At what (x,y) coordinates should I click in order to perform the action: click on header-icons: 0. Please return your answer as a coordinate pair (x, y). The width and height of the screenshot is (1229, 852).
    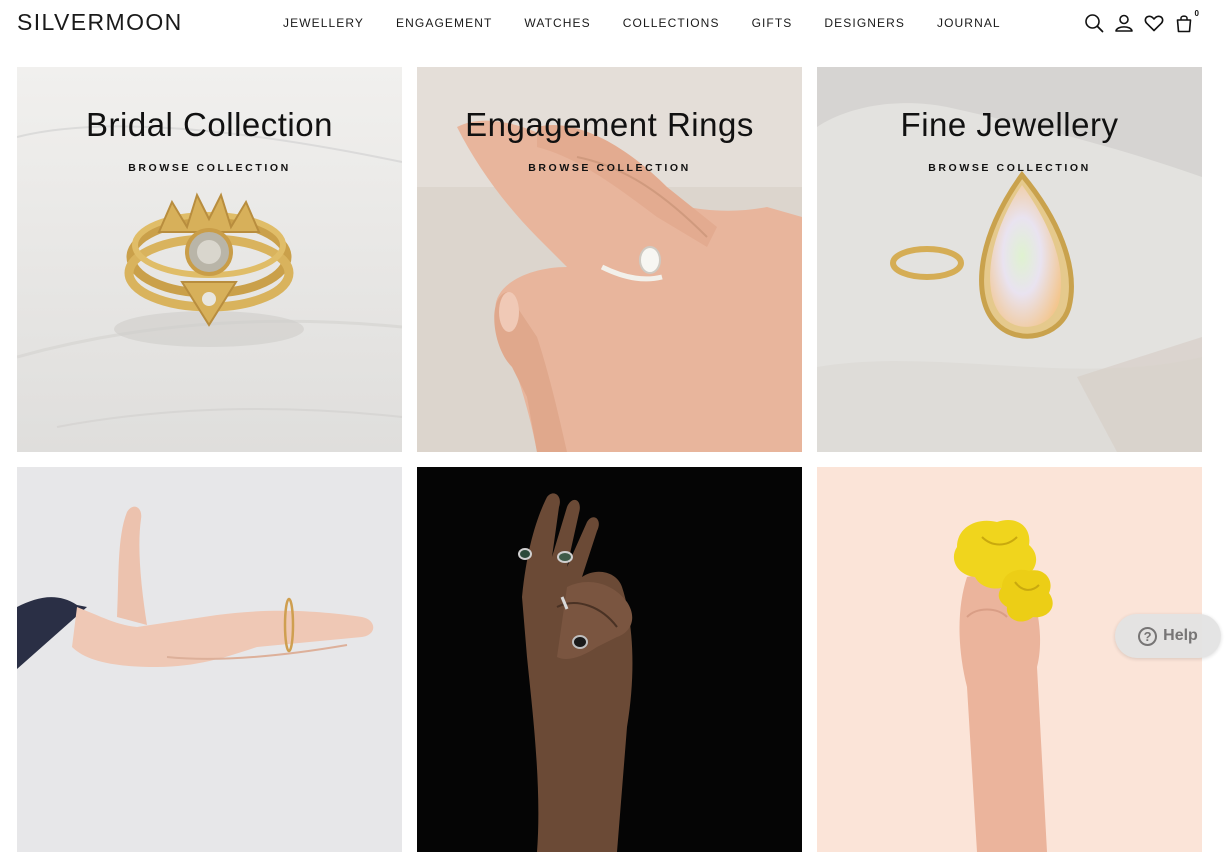
    Looking at the image, I should click on (1137, 21).